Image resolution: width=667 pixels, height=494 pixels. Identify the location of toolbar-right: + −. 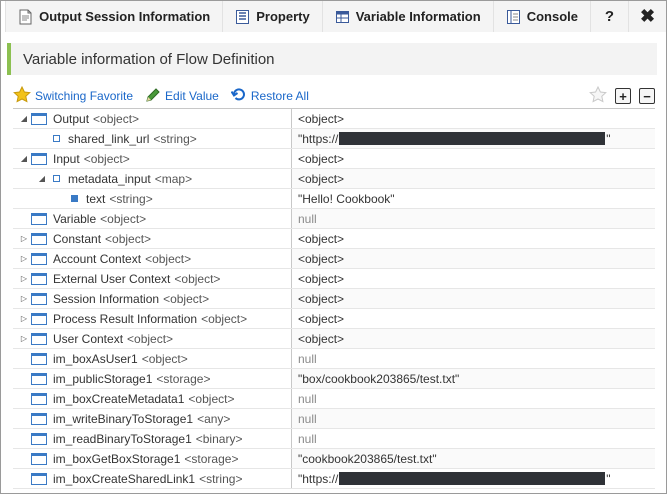
(622, 95).